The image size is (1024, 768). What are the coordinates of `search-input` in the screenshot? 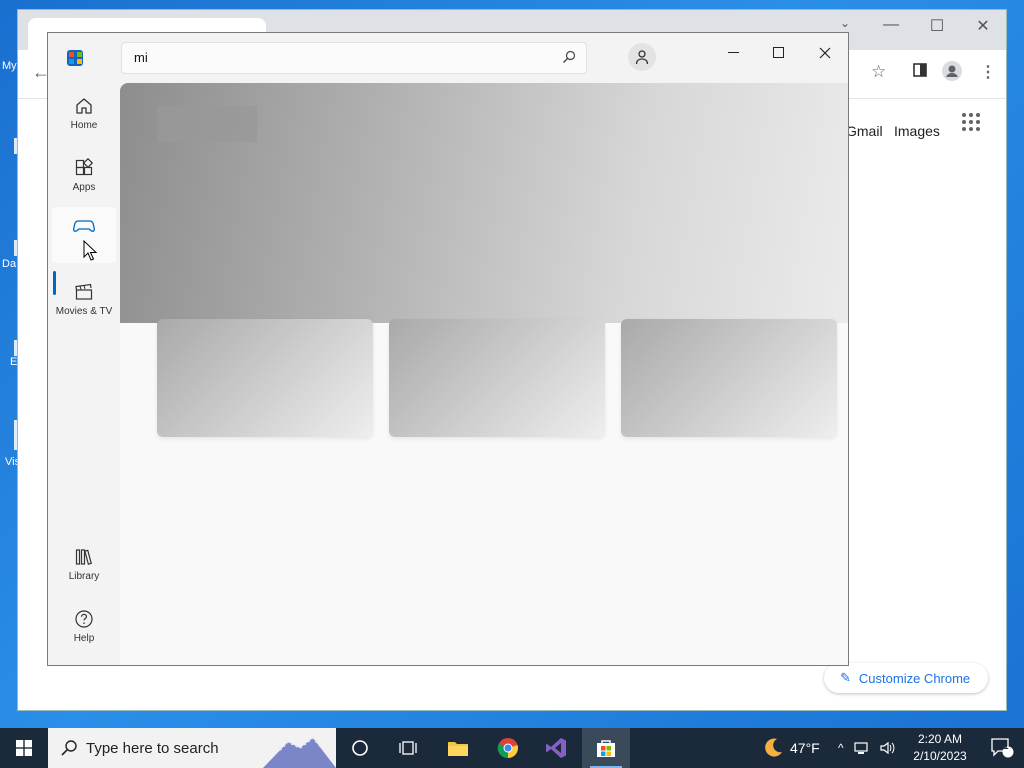 It's located at (344, 57).